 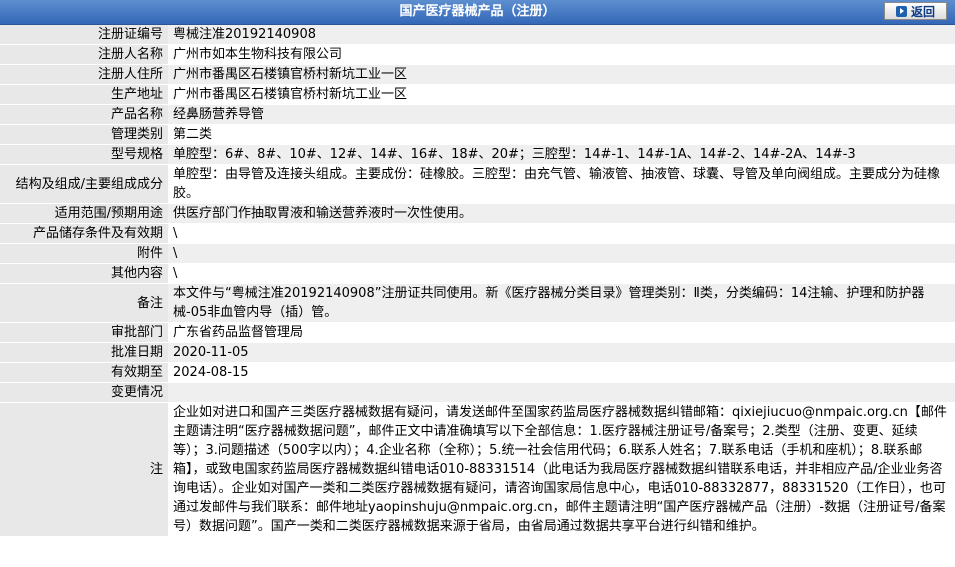 What do you see at coordinates (561, 134) in the screenshot?
I see `field-value: 第二类` at bounding box center [561, 134].